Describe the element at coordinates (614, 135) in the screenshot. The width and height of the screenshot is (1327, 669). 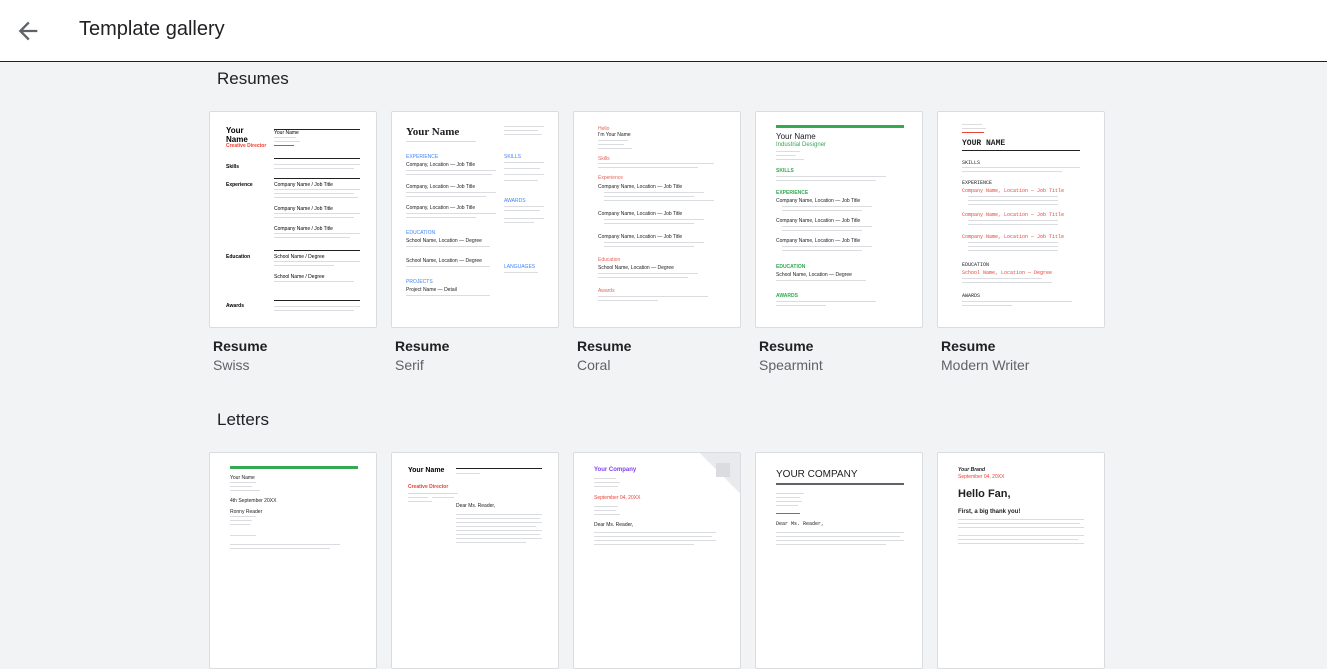
I see `preview-name-2: I'm Your Name` at that location.